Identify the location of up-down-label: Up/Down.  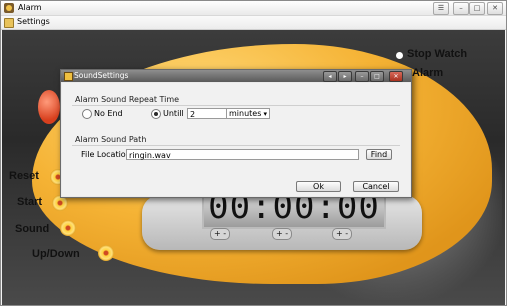
(56, 254).